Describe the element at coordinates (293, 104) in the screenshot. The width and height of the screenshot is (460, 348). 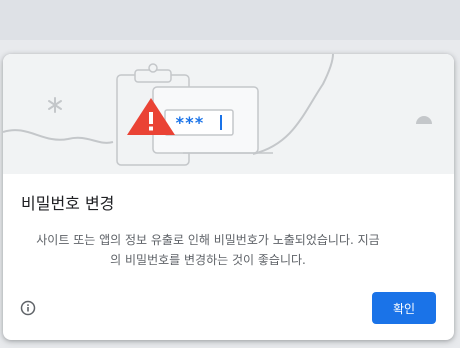
I see `decor-line-right` at that location.